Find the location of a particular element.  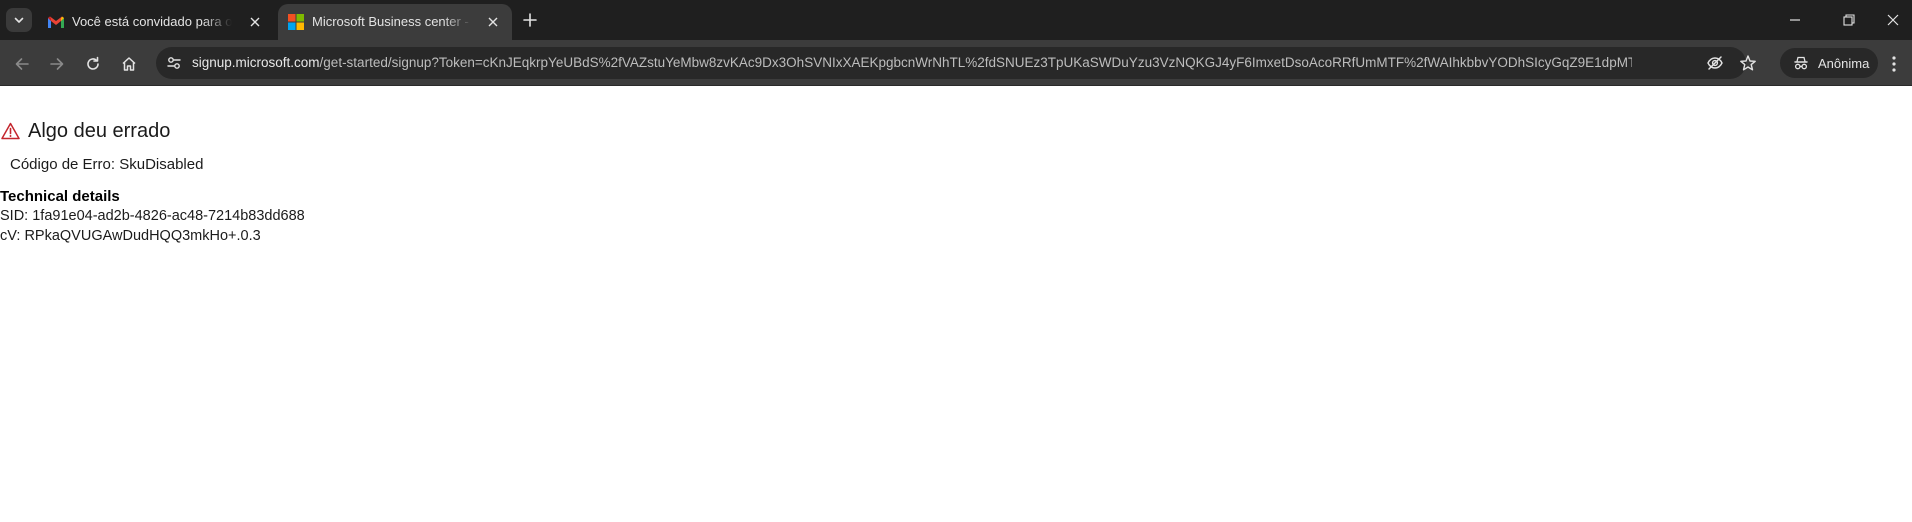

minimize-icon is located at coordinates (1795, 20).